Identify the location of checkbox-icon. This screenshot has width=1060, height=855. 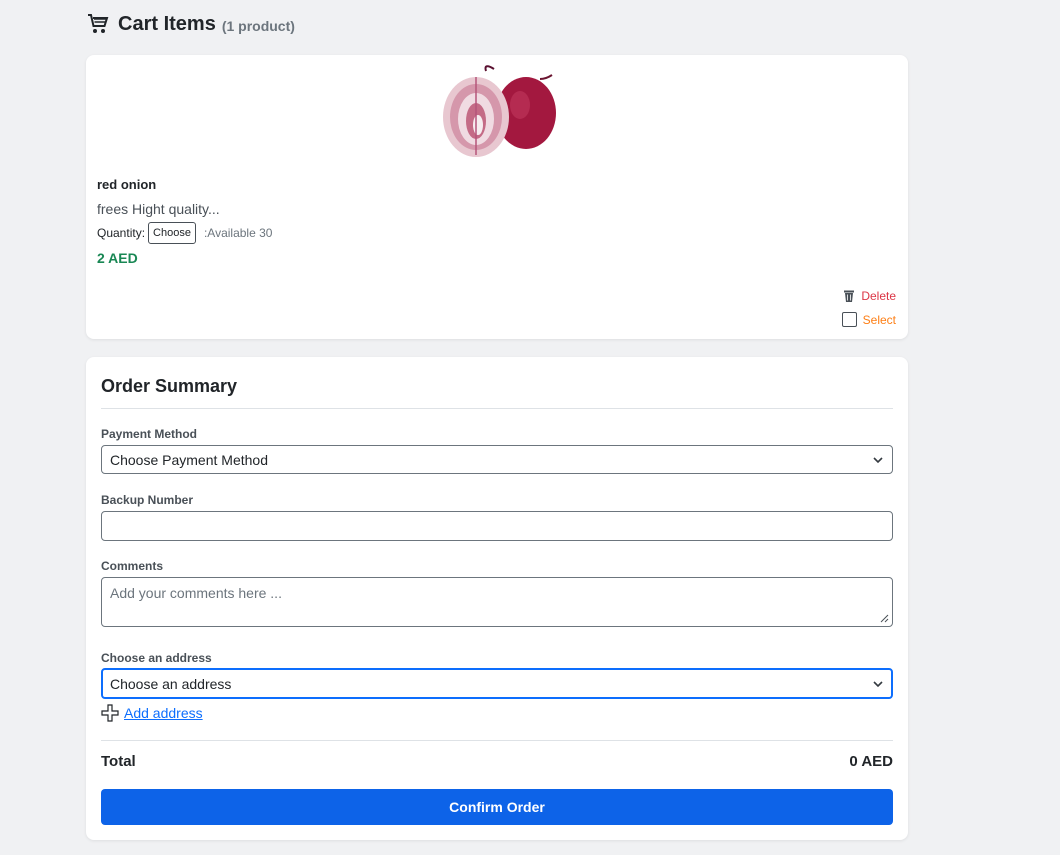
(849, 319).